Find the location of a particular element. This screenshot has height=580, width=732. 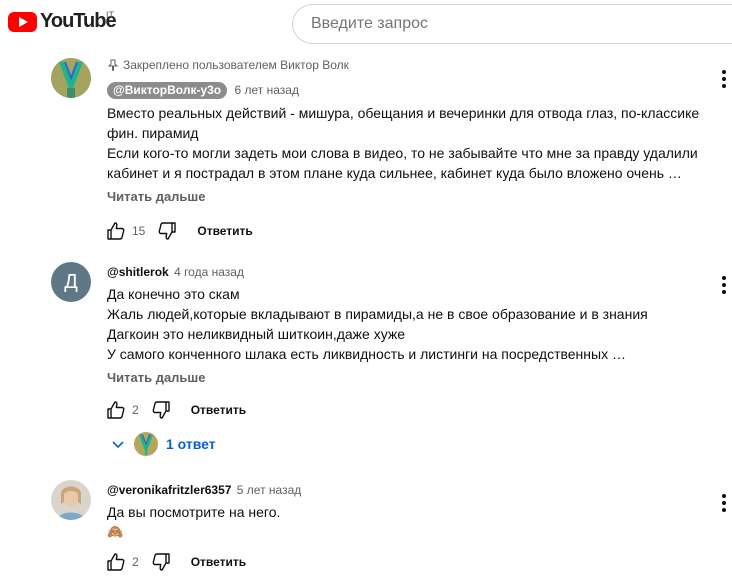

region-code: IT is located at coordinates (110, 15).